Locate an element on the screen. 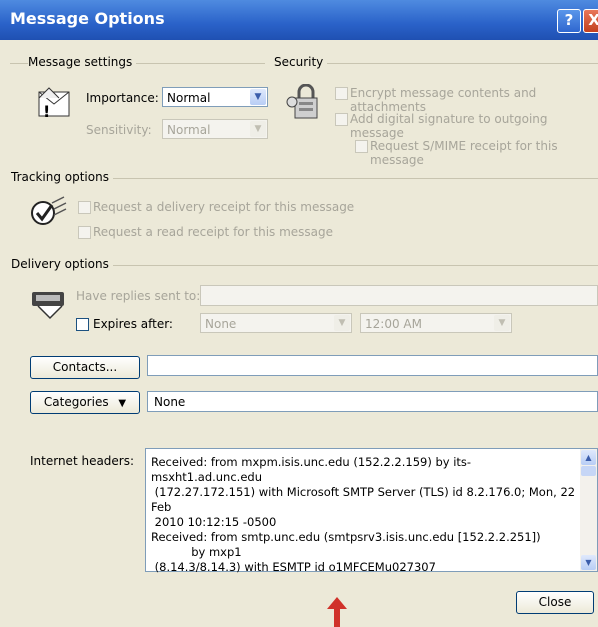 This screenshot has height=627, width=598. contacts-input is located at coordinates (372, 365).